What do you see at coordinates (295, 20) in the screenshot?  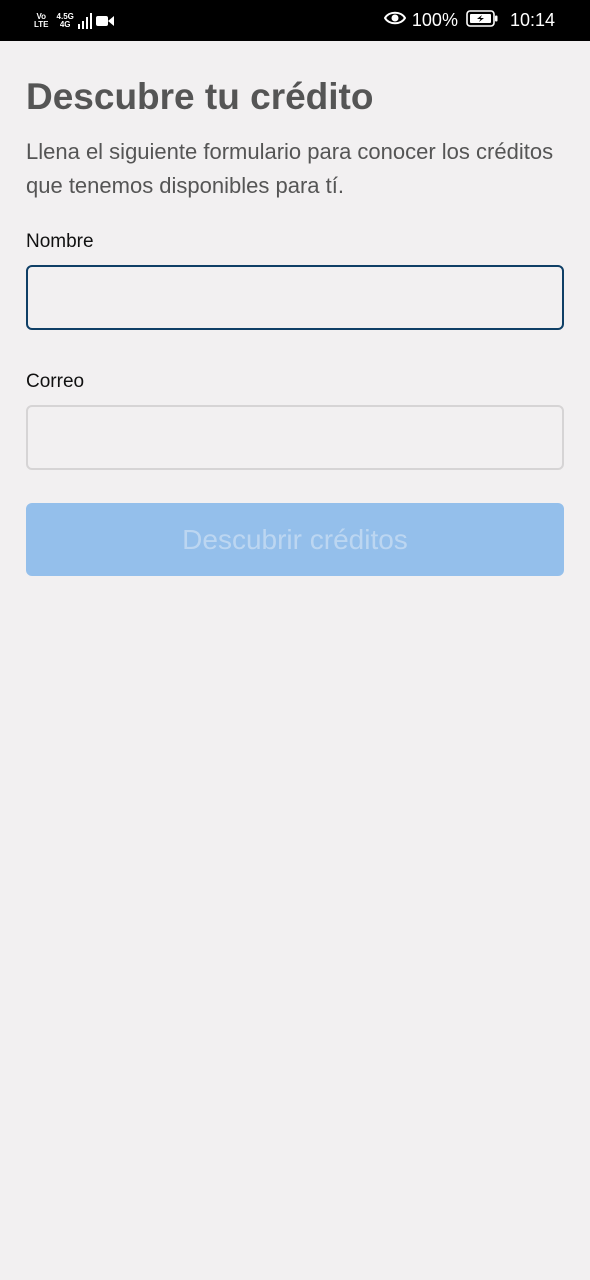 I see `status-bar: Vo LTE 4.5G 4G 100% 10:14` at bounding box center [295, 20].